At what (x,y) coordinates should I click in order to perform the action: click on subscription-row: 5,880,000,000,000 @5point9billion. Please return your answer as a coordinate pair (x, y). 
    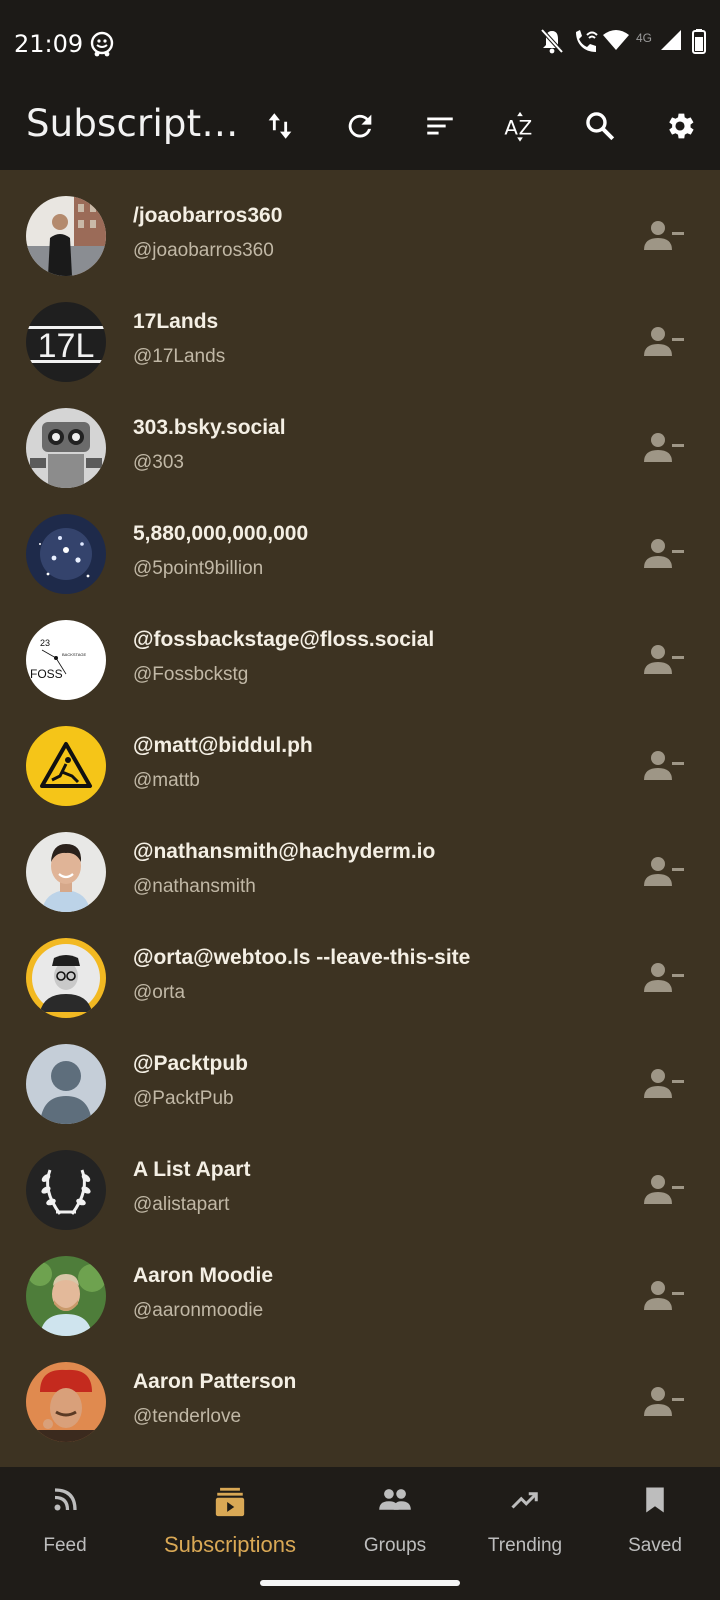
    Looking at the image, I should click on (360, 541).